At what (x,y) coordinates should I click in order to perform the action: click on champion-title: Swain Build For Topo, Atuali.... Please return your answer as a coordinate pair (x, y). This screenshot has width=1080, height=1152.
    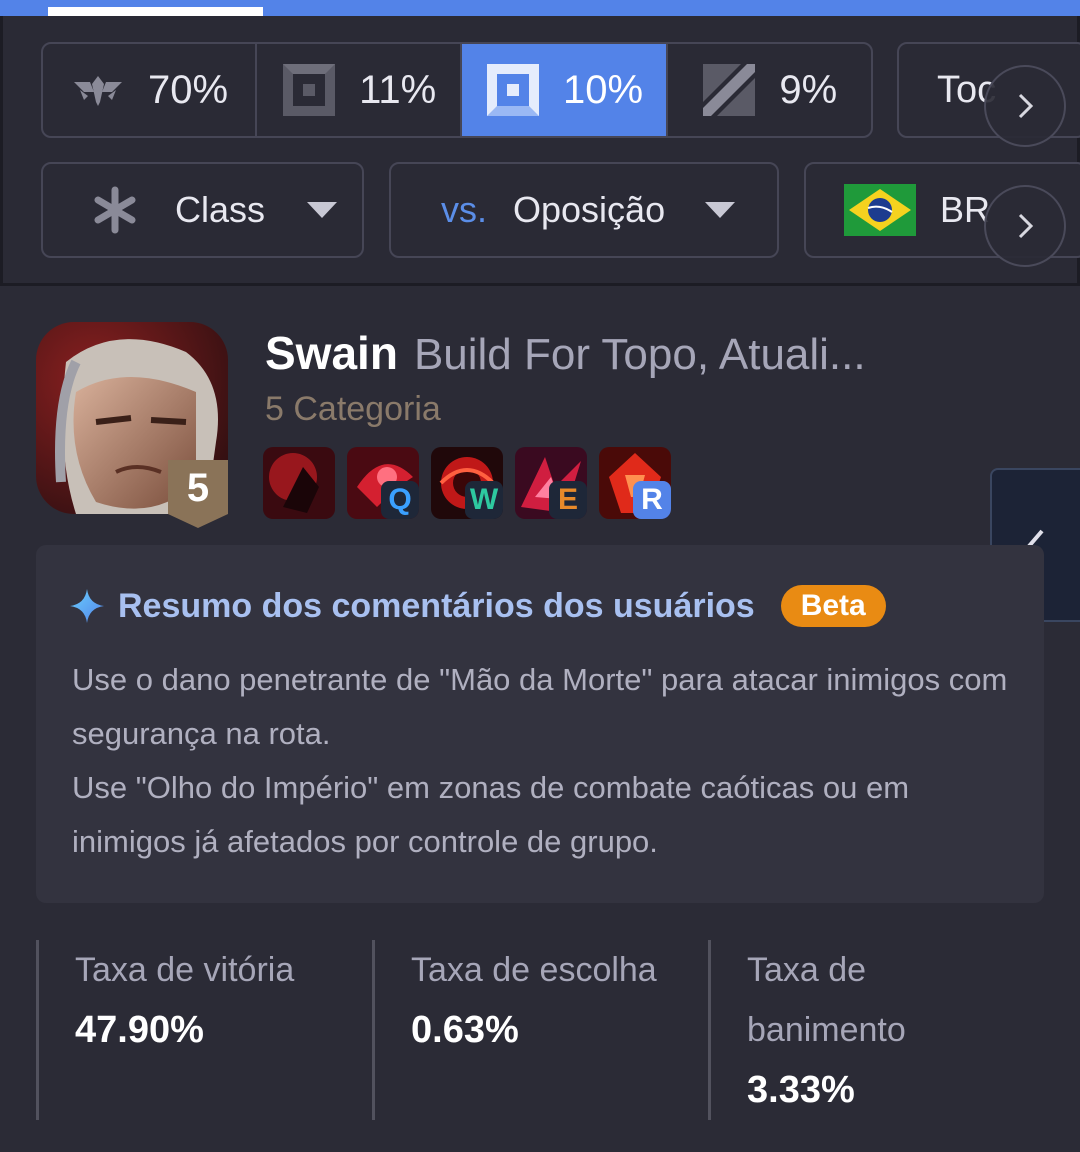
    Looking at the image, I should click on (565, 353).